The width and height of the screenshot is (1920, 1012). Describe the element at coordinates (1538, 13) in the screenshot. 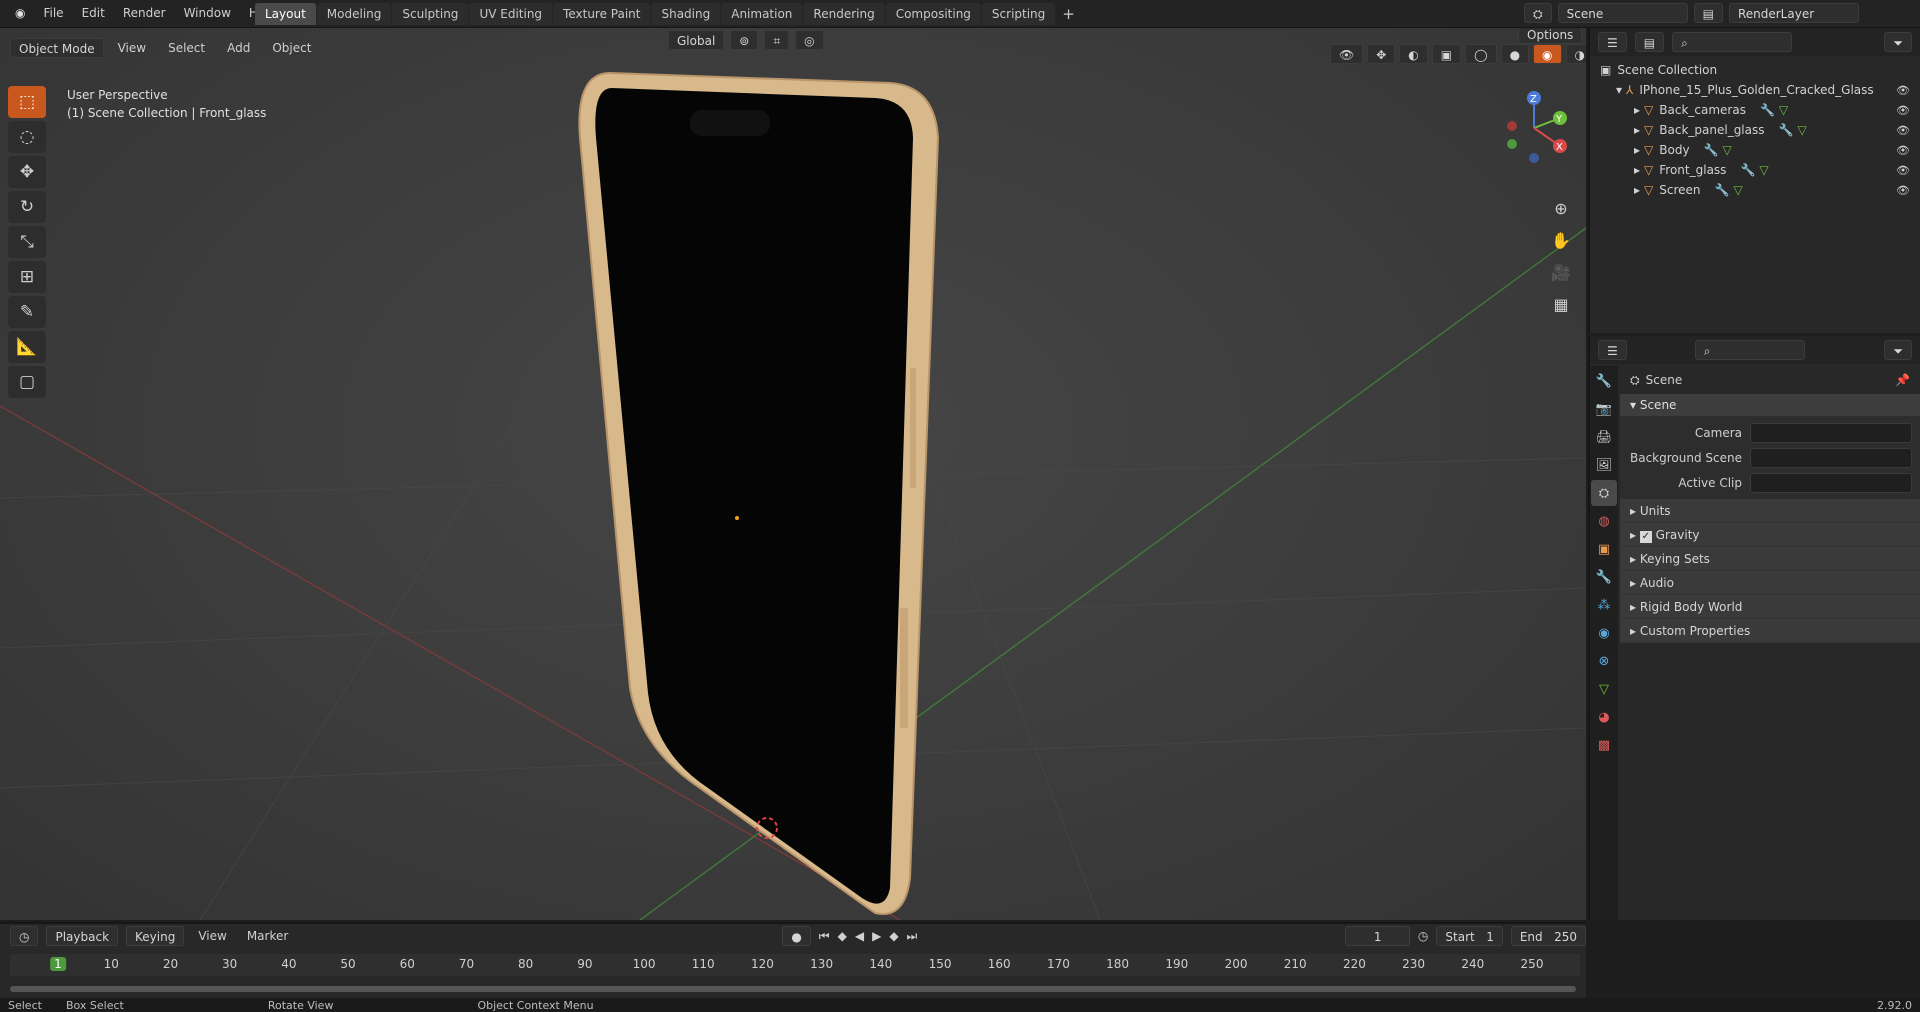

I see `scene-selector-icon: ⛭` at that location.